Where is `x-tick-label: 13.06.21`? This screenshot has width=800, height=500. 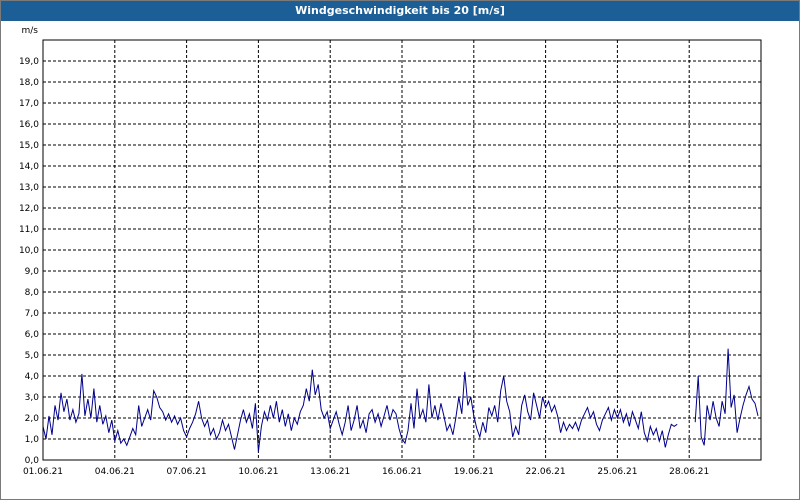 x-tick-label: 13.06.21 is located at coordinates (330, 472).